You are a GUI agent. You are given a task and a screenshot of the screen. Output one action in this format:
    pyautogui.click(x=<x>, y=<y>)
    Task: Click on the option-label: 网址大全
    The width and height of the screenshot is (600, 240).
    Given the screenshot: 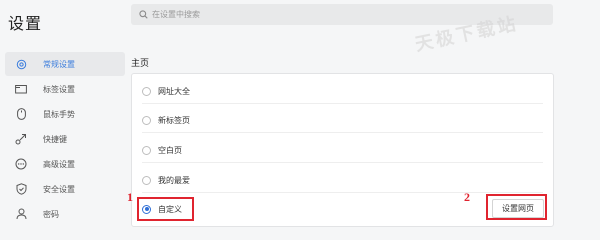 What is the action you would take?
    pyautogui.click(x=174, y=91)
    